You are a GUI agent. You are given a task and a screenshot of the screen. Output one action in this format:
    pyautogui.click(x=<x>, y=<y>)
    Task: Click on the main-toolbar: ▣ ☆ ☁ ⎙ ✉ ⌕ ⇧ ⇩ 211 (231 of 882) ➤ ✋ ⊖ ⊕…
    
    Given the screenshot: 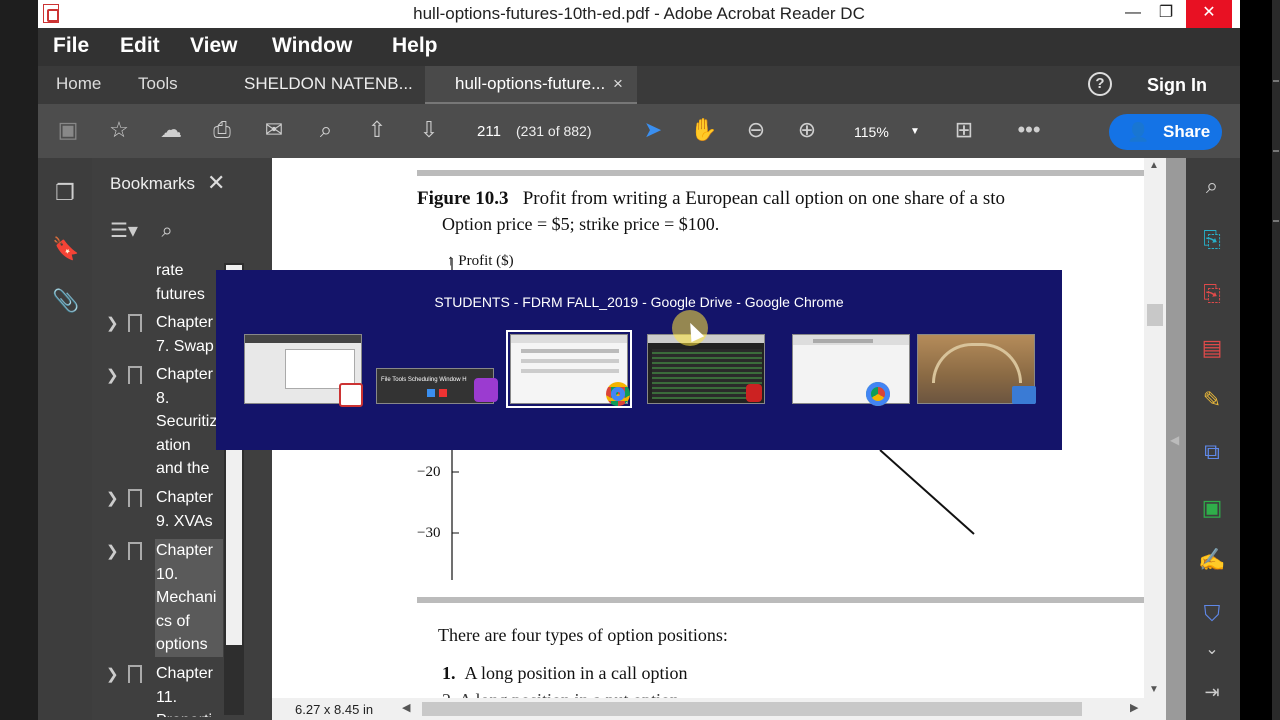 What is the action you would take?
    pyautogui.click(x=639, y=131)
    